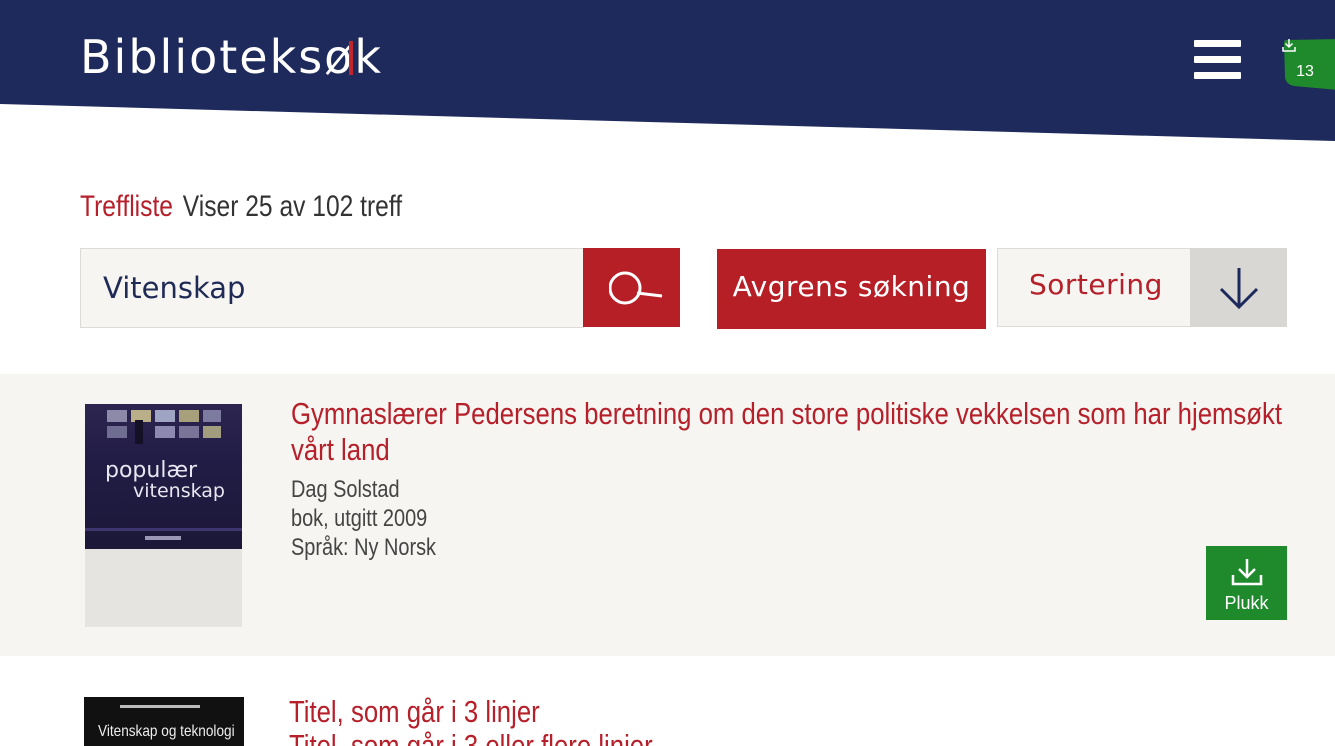  I want to click on result-count: Viser 25 av 102 treff, so click(292, 206).